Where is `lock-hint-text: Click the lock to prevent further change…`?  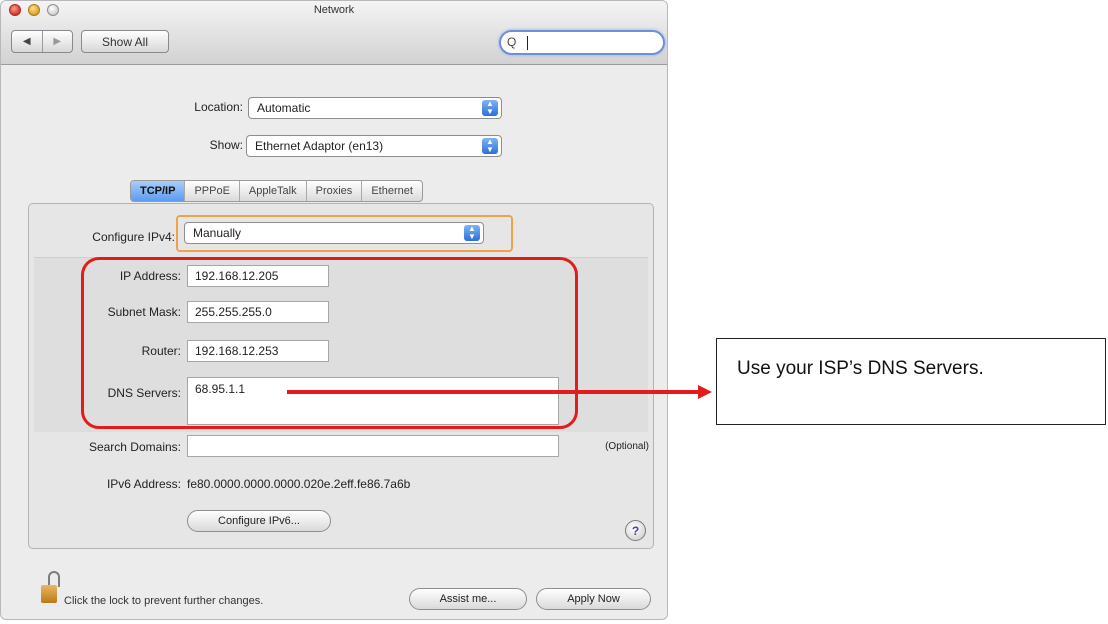 lock-hint-text: Click the lock to prevent further change… is located at coordinates (164, 601).